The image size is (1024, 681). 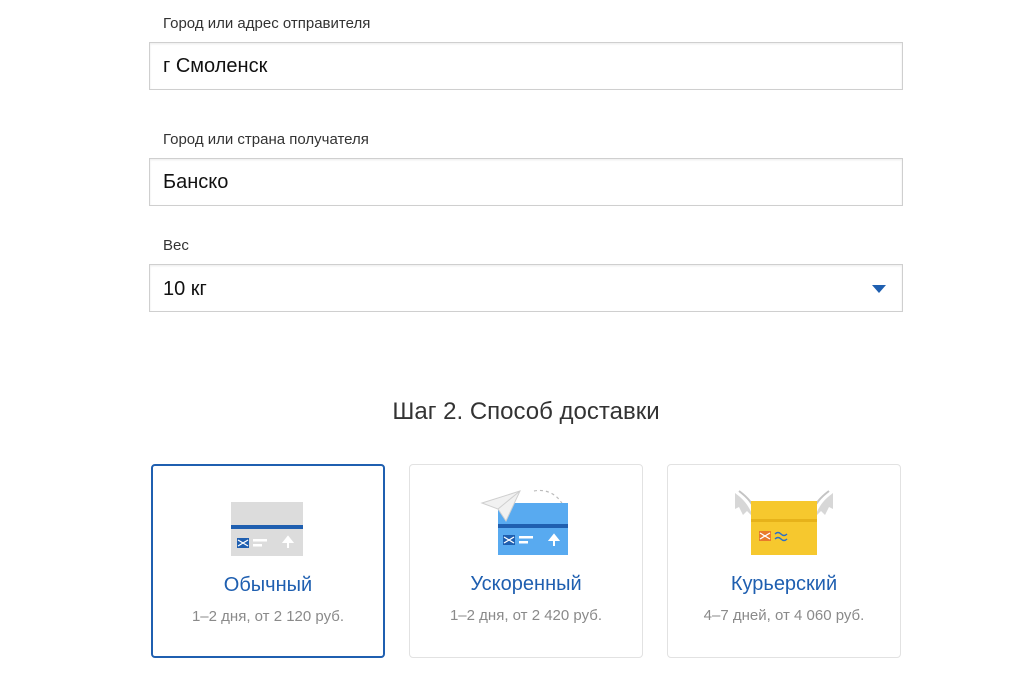 What do you see at coordinates (784, 524) in the screenshot?
I see `parcel-courier-icon` at bounding box center [784, 524].